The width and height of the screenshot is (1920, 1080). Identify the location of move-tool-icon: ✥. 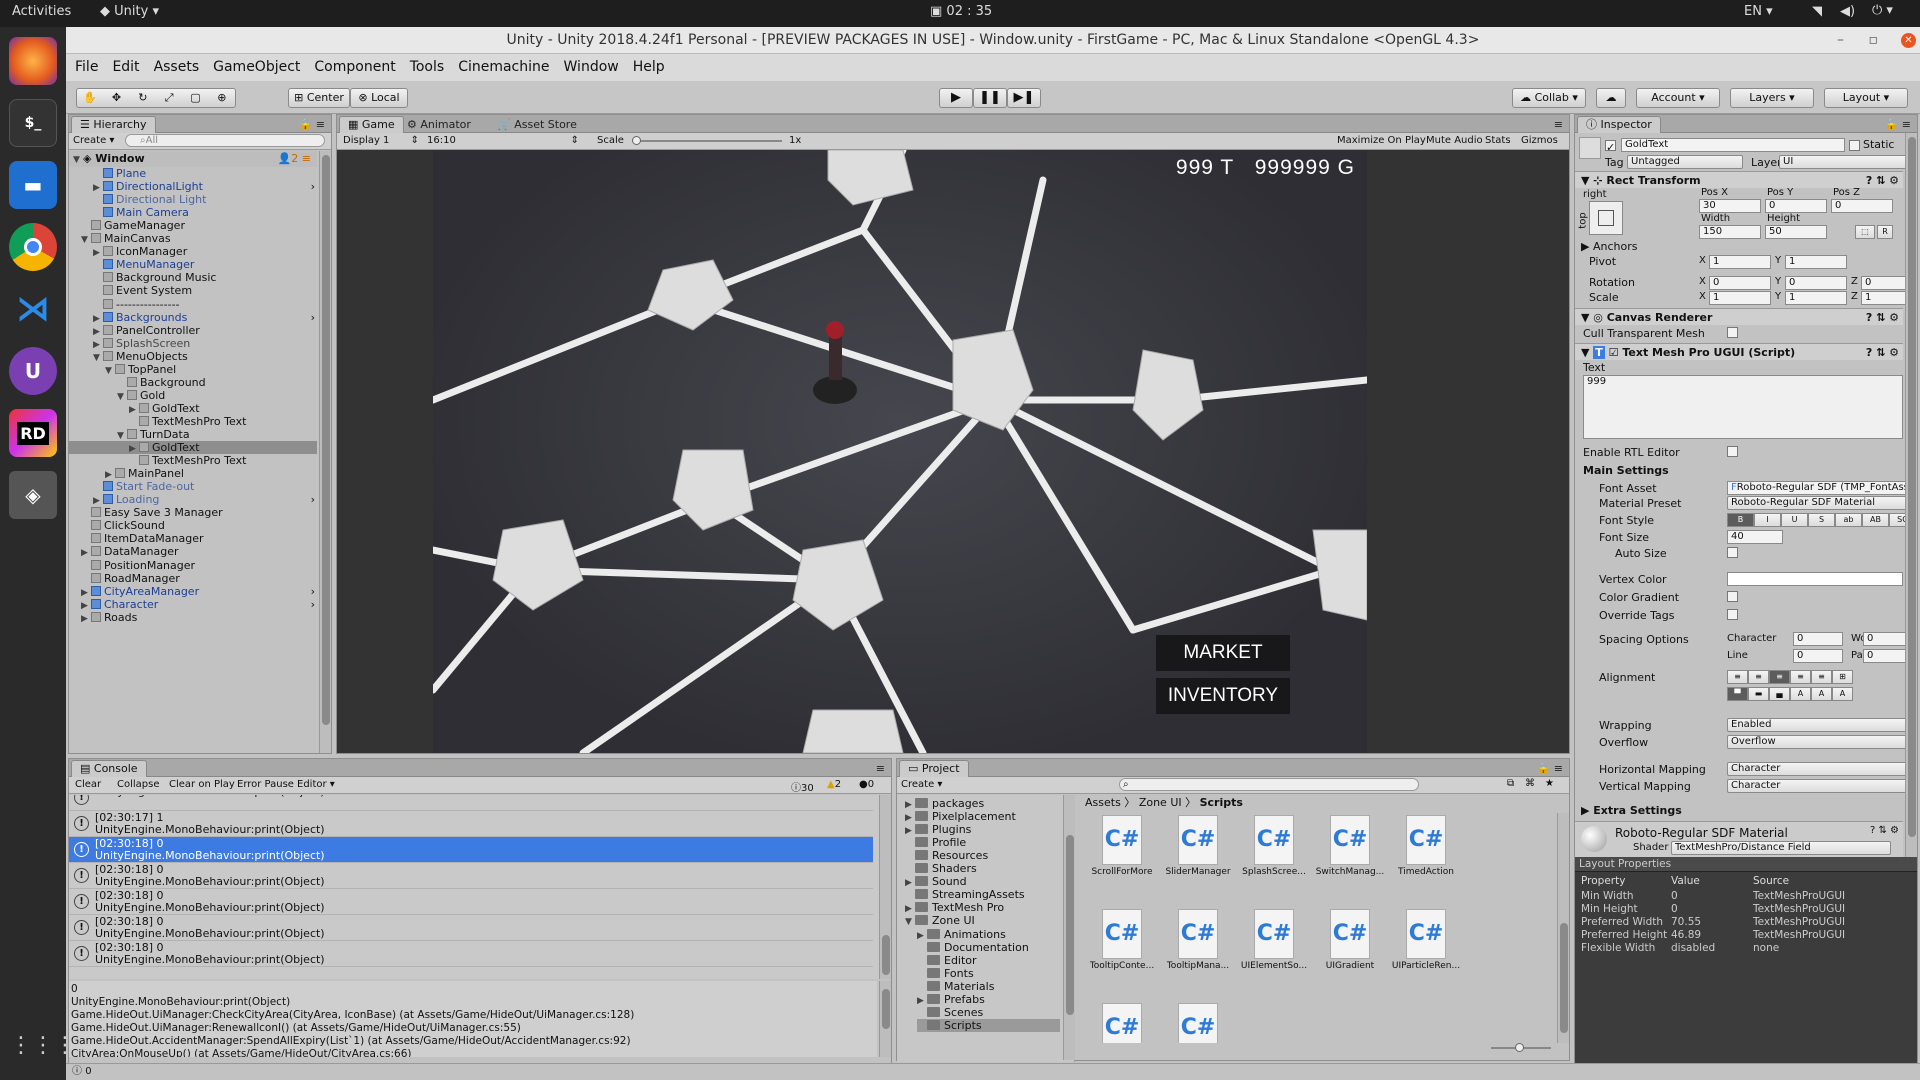
(116, 98).